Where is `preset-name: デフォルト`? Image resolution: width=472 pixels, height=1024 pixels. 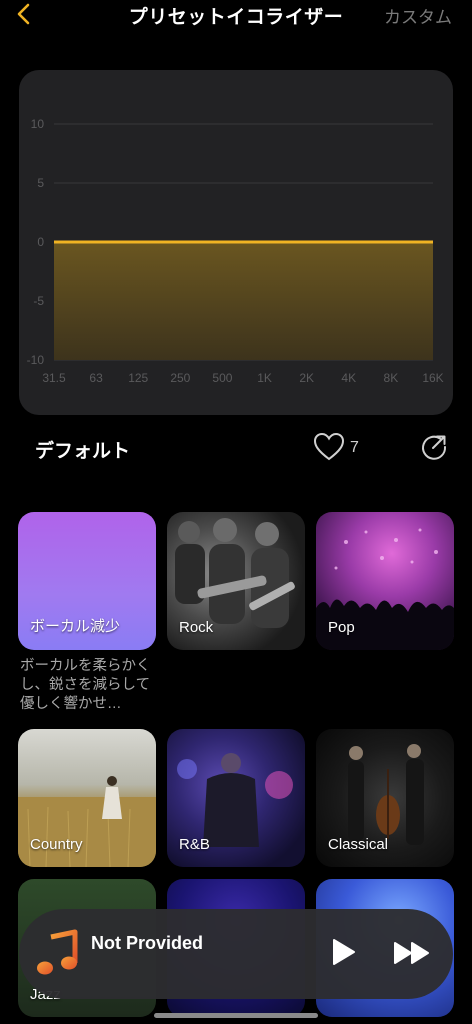
preset-name: デフォルト is located at coordinates (83, 451).